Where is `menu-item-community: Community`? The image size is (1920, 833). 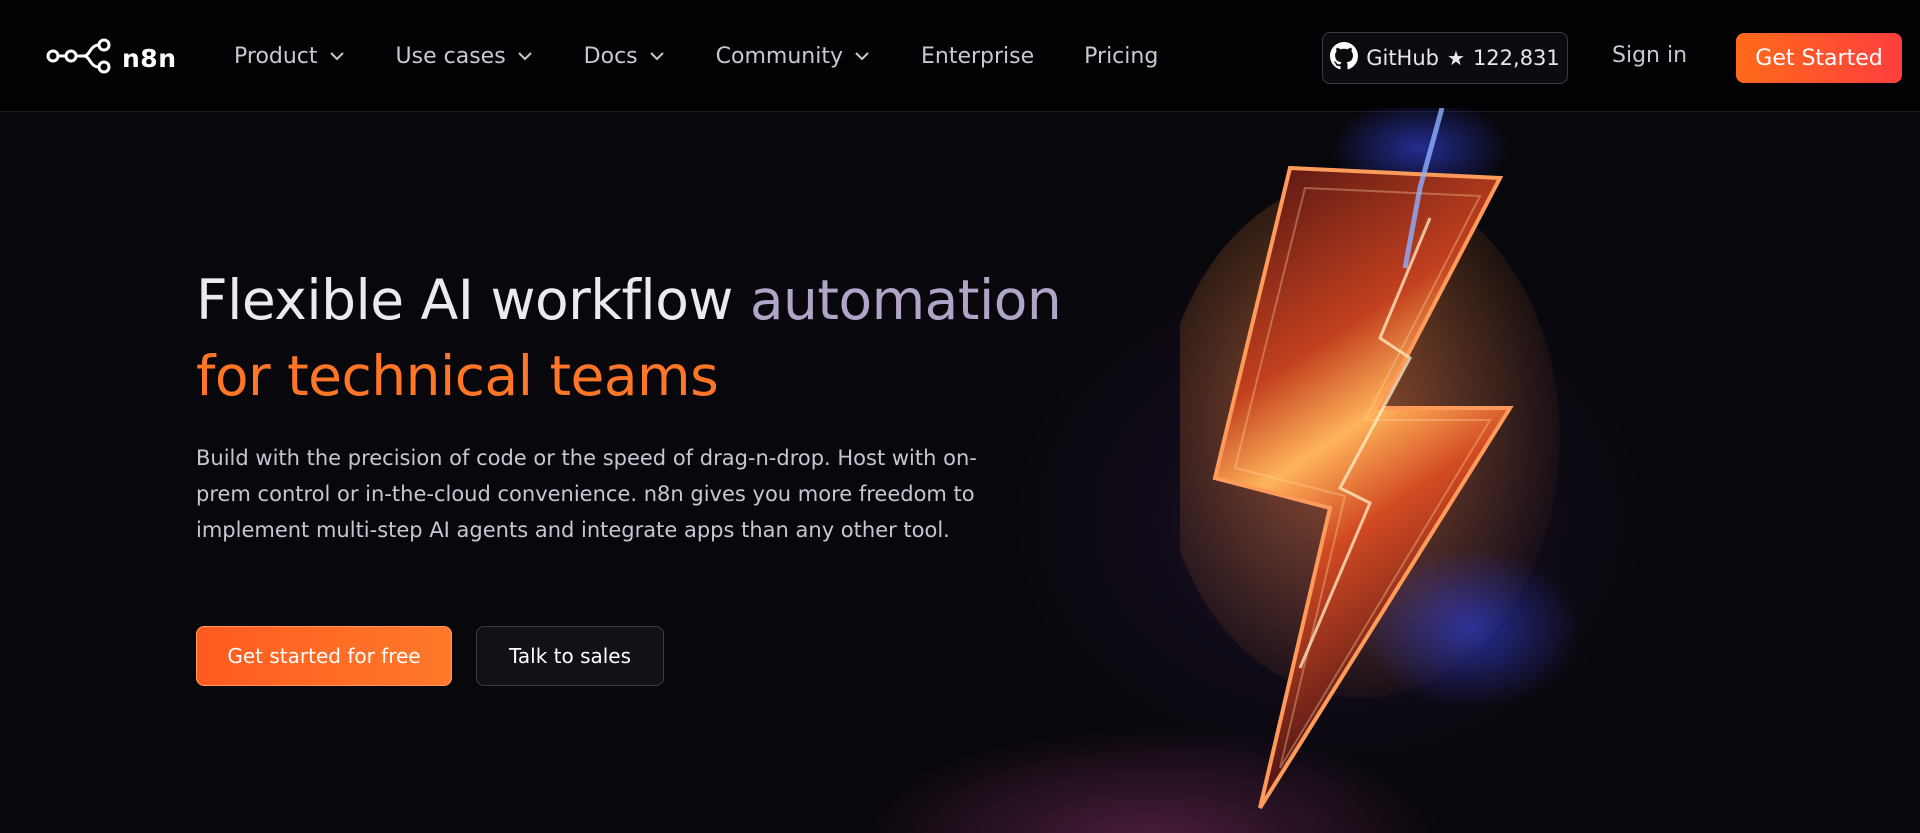
menu-item-community: Community is located at coordinates (793, 56).